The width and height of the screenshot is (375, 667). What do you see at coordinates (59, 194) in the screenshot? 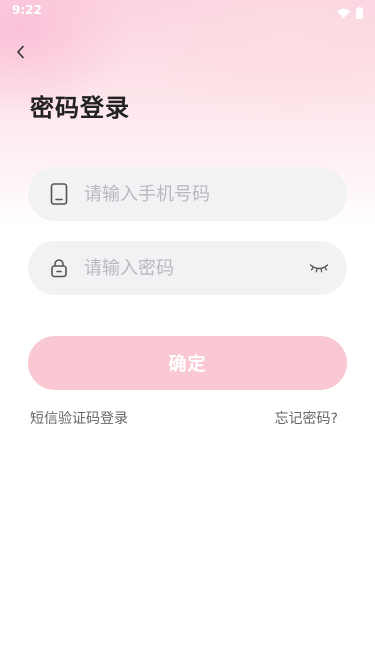
I see `phone-icon` at bounding box center [59, 194].